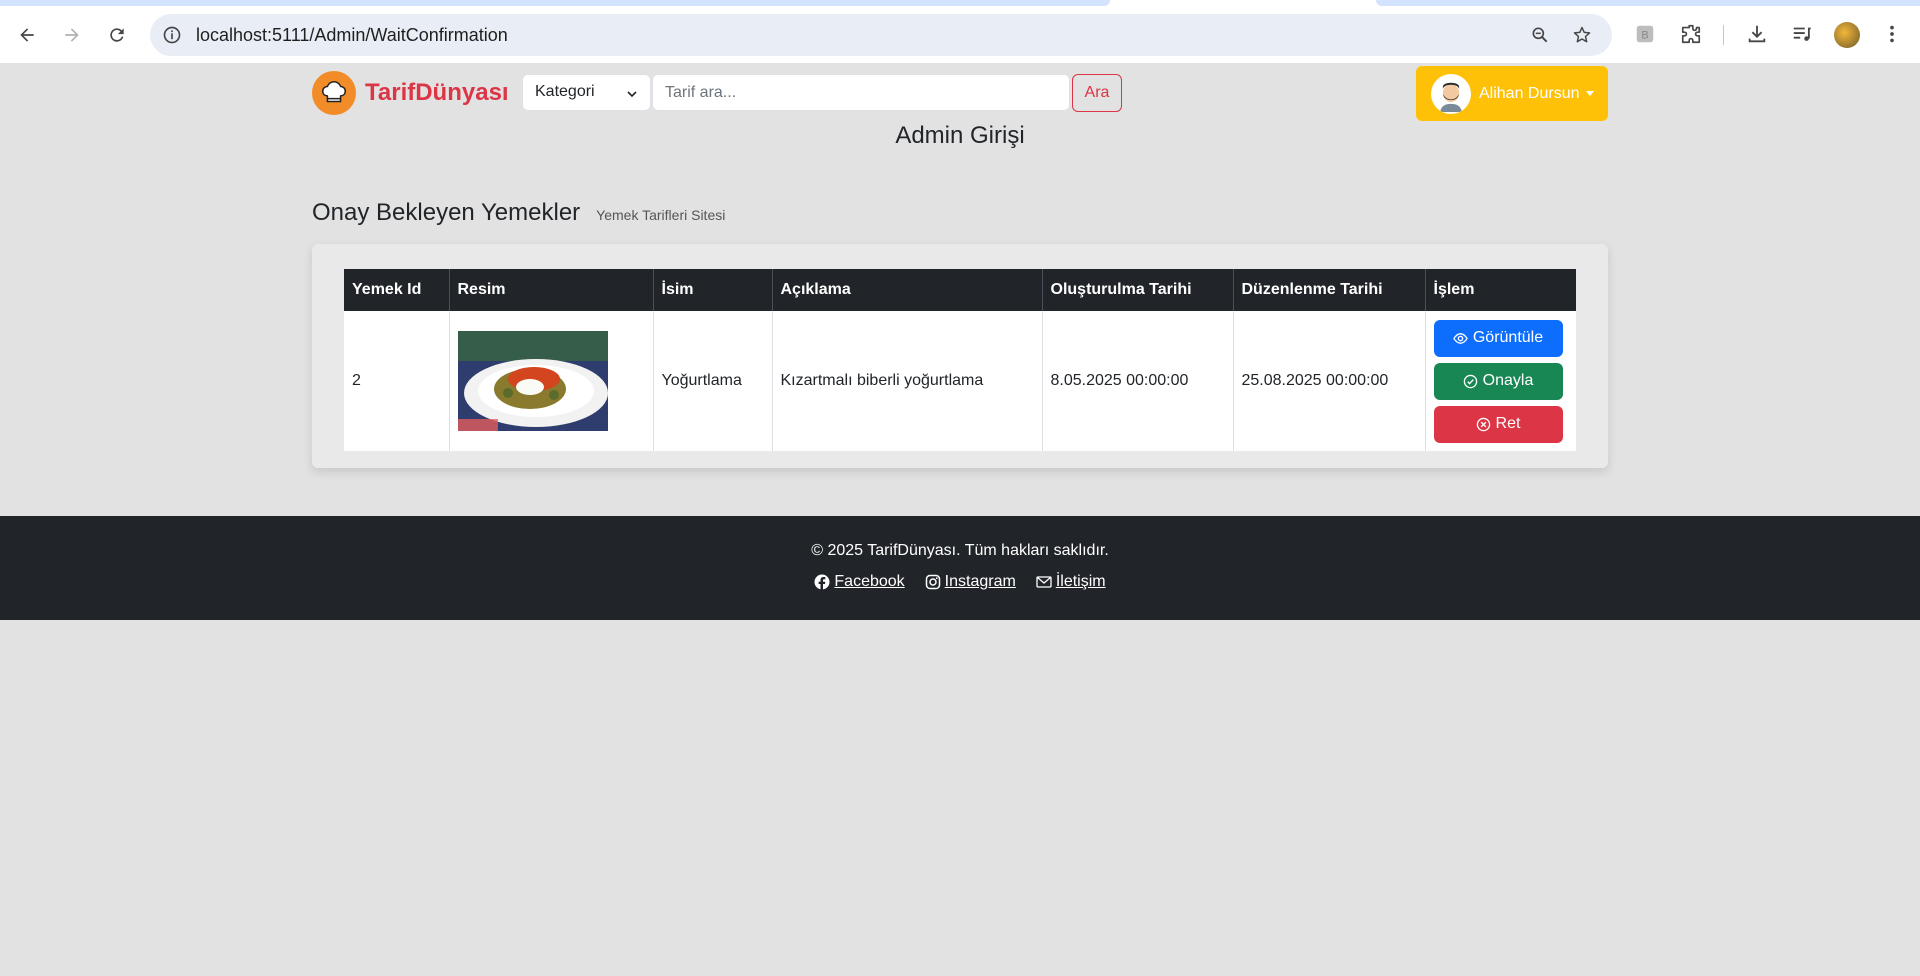 The image size is (1920, 976). I want to click on cell-id: 2, so click(397, 381).